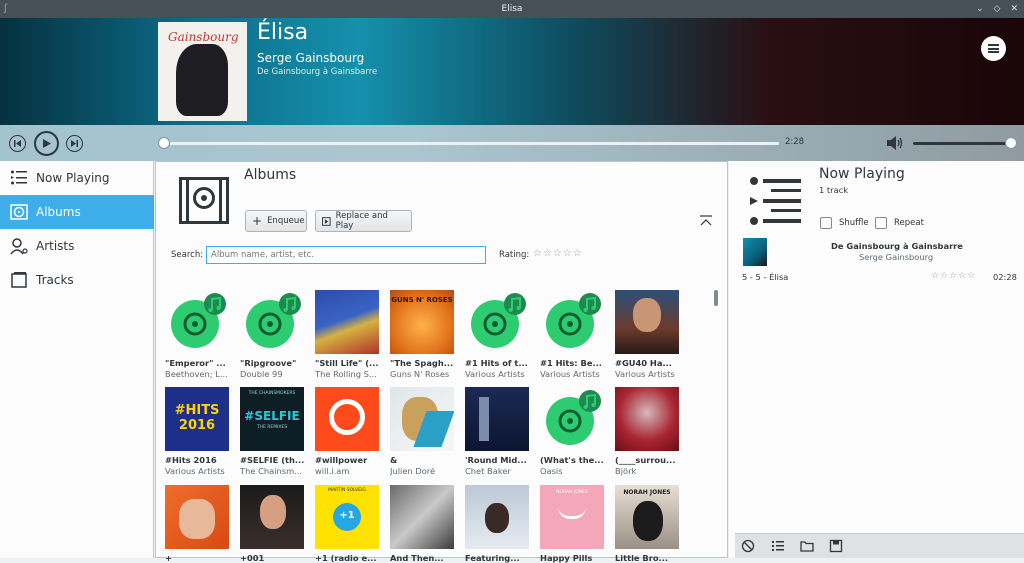 This screenshot has height=563, width=1024. I want to click on repeat-label: Repeat, so click(909, 223).